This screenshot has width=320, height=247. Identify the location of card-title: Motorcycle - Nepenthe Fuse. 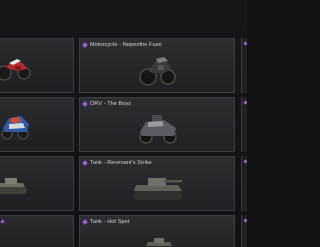
(122, 45).